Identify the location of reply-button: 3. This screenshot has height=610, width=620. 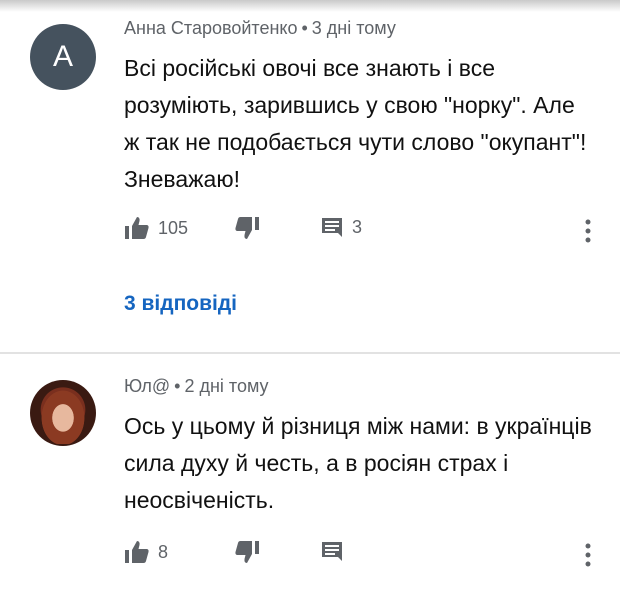
(341, 227).